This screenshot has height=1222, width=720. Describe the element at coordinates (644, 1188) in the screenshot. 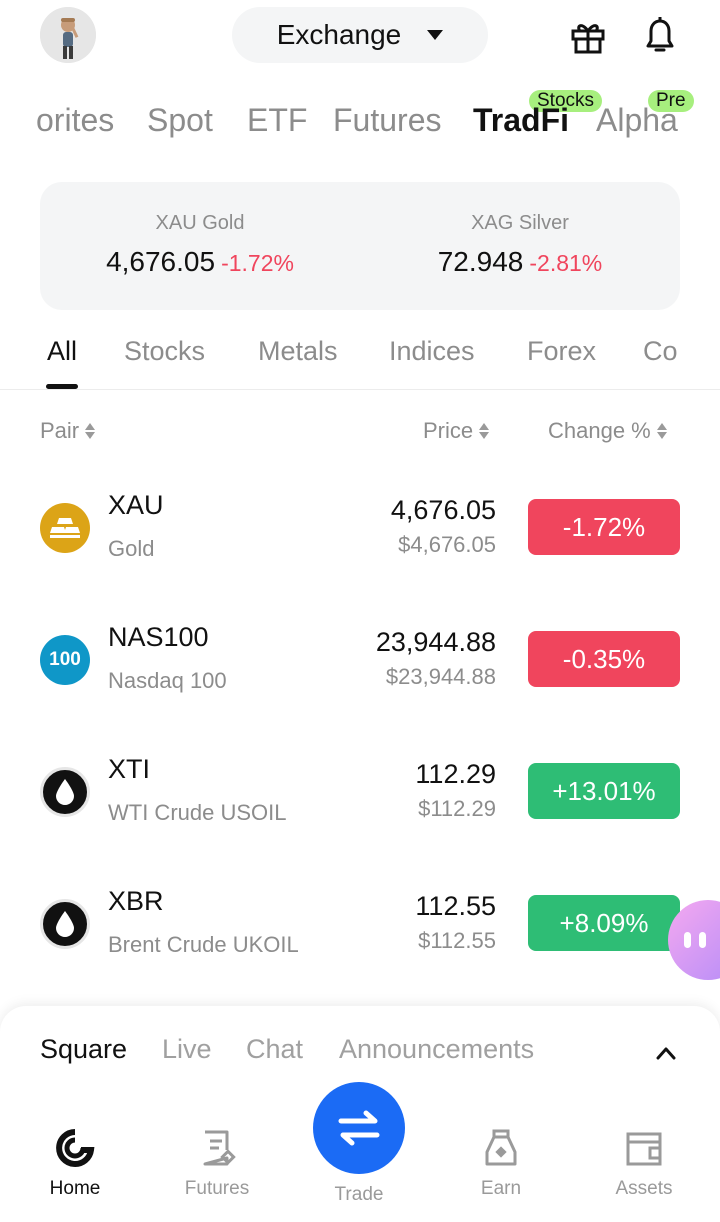

I see `nav-label: Assets` at that location.